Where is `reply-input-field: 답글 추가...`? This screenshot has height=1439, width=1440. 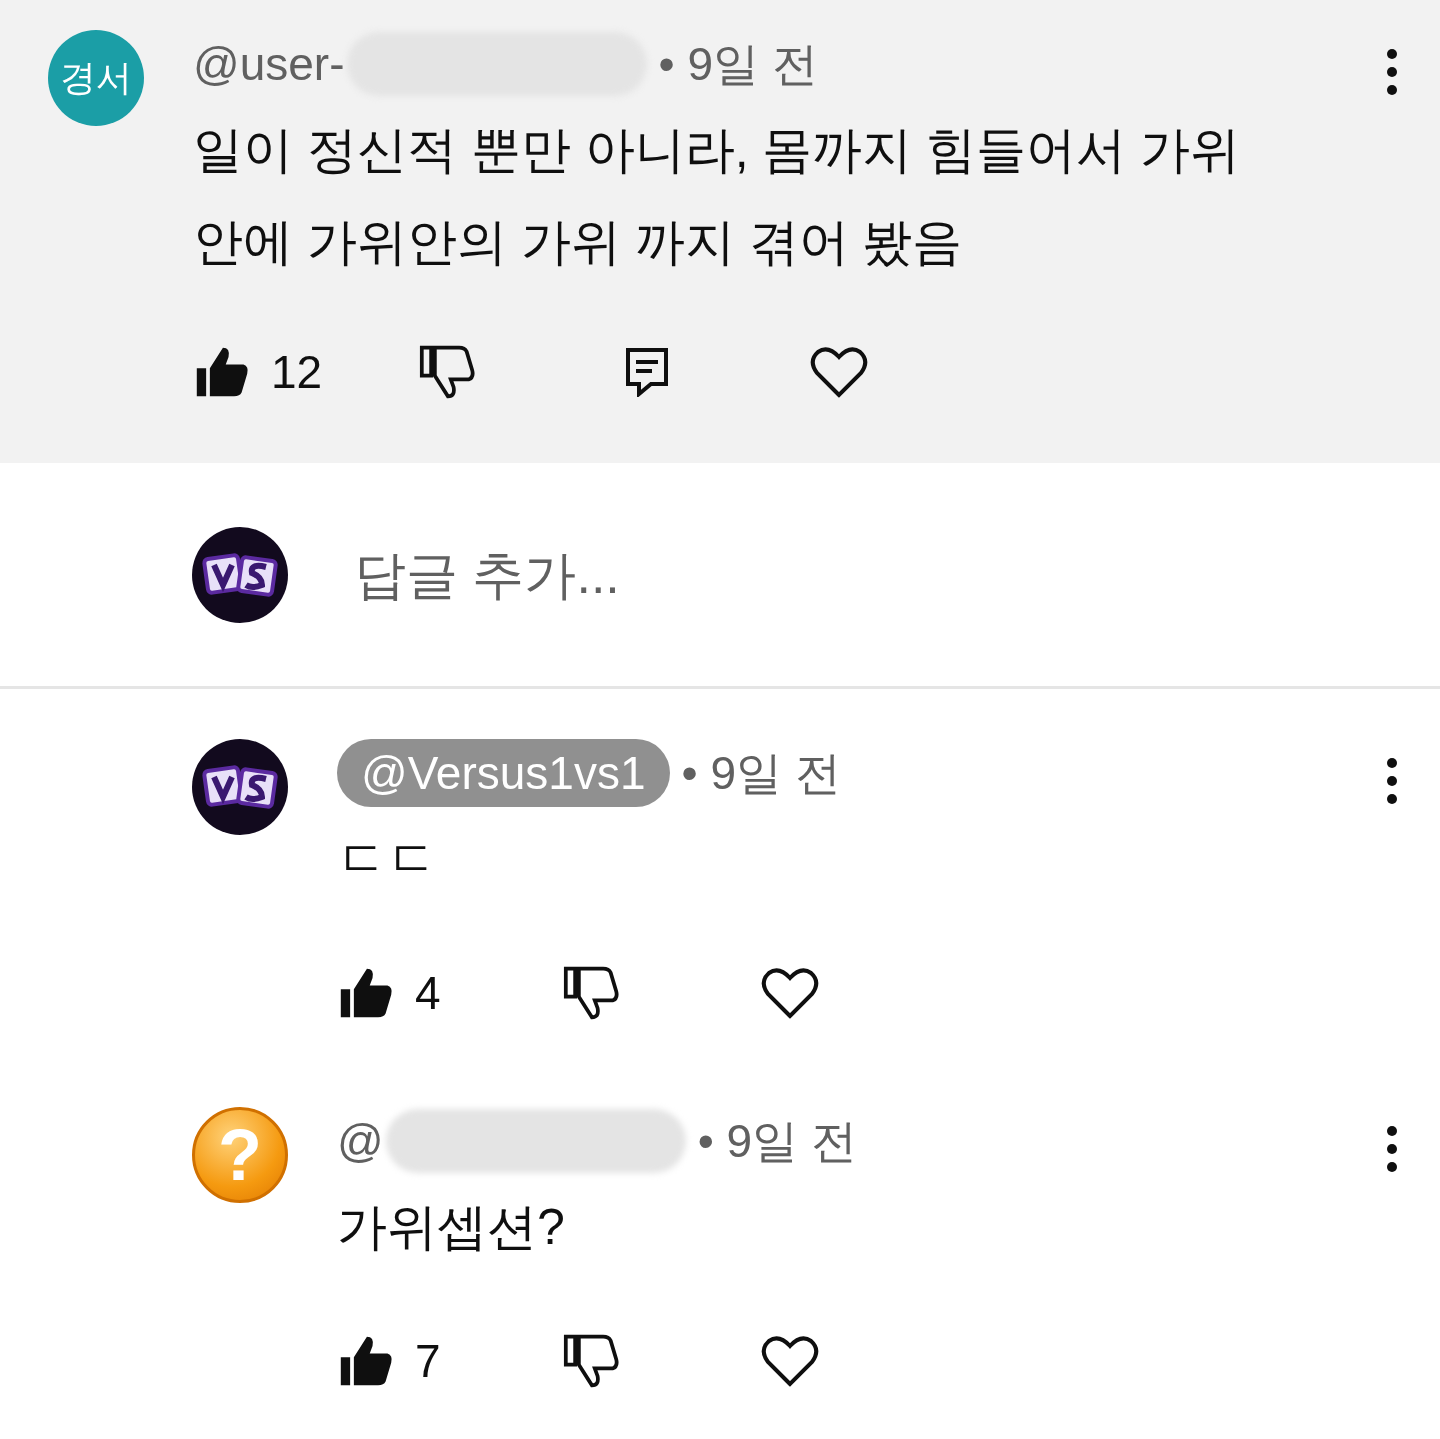 reply-input-field: 답글 추가... is located at coordinates (804, 574).